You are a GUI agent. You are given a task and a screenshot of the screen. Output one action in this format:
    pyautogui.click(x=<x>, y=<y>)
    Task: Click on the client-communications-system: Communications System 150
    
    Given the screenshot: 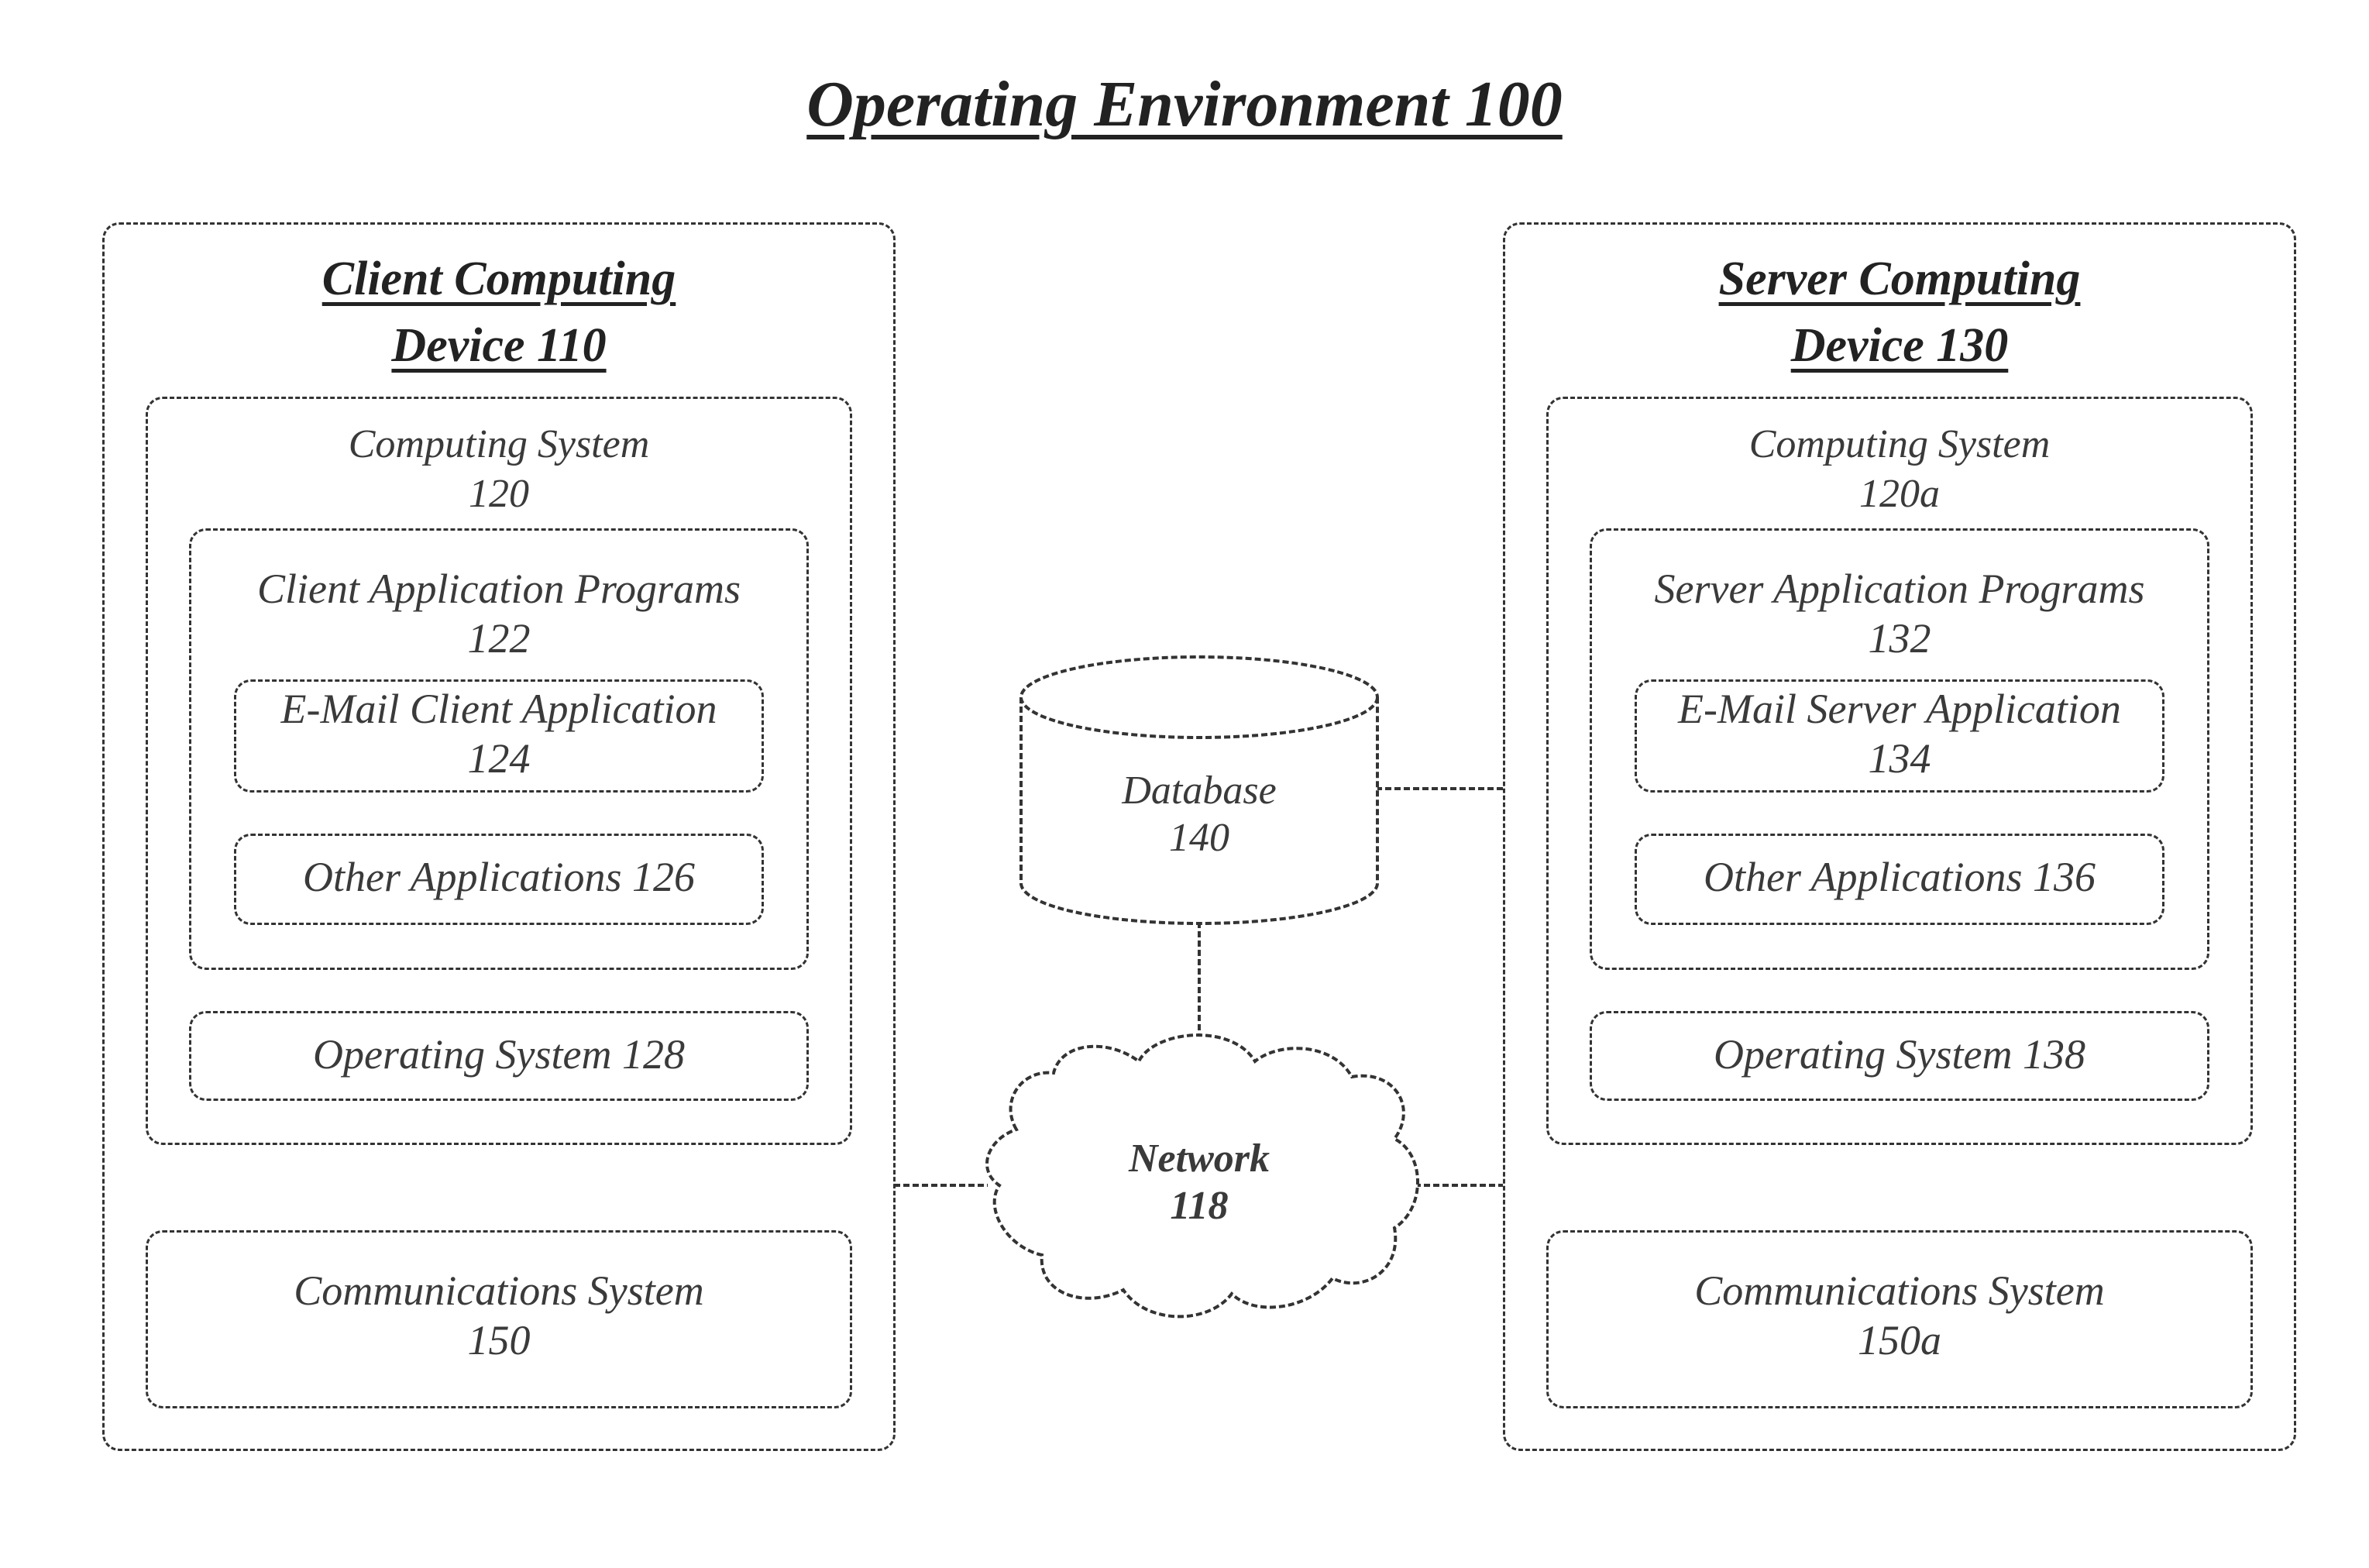 What is the action you would take?
    pyautogui.click(x=499, y=1319)
    